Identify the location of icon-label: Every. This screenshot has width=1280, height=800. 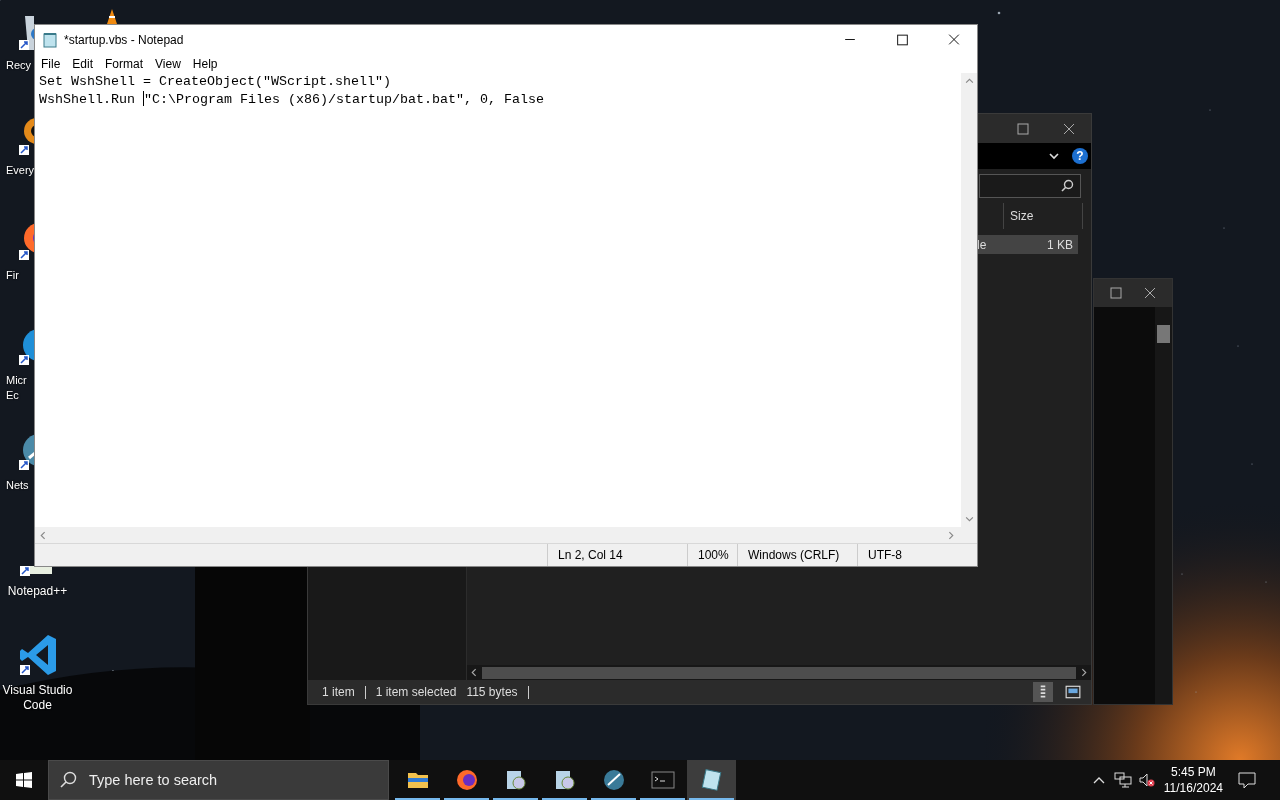
(20, 170).